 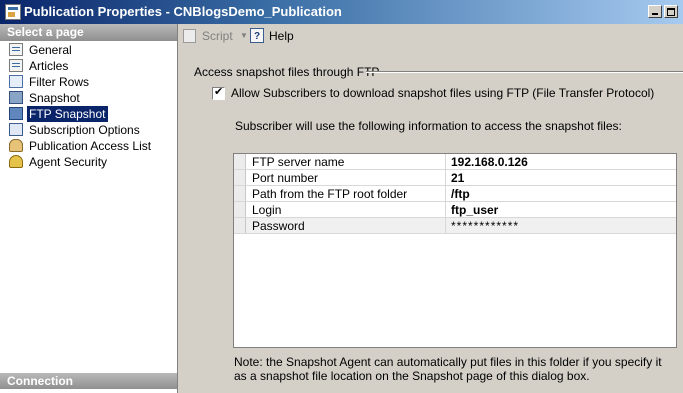 I want to click on sidebar-item-ftp-snapshot: FTP Snapshot, so click(x=88, y=114).